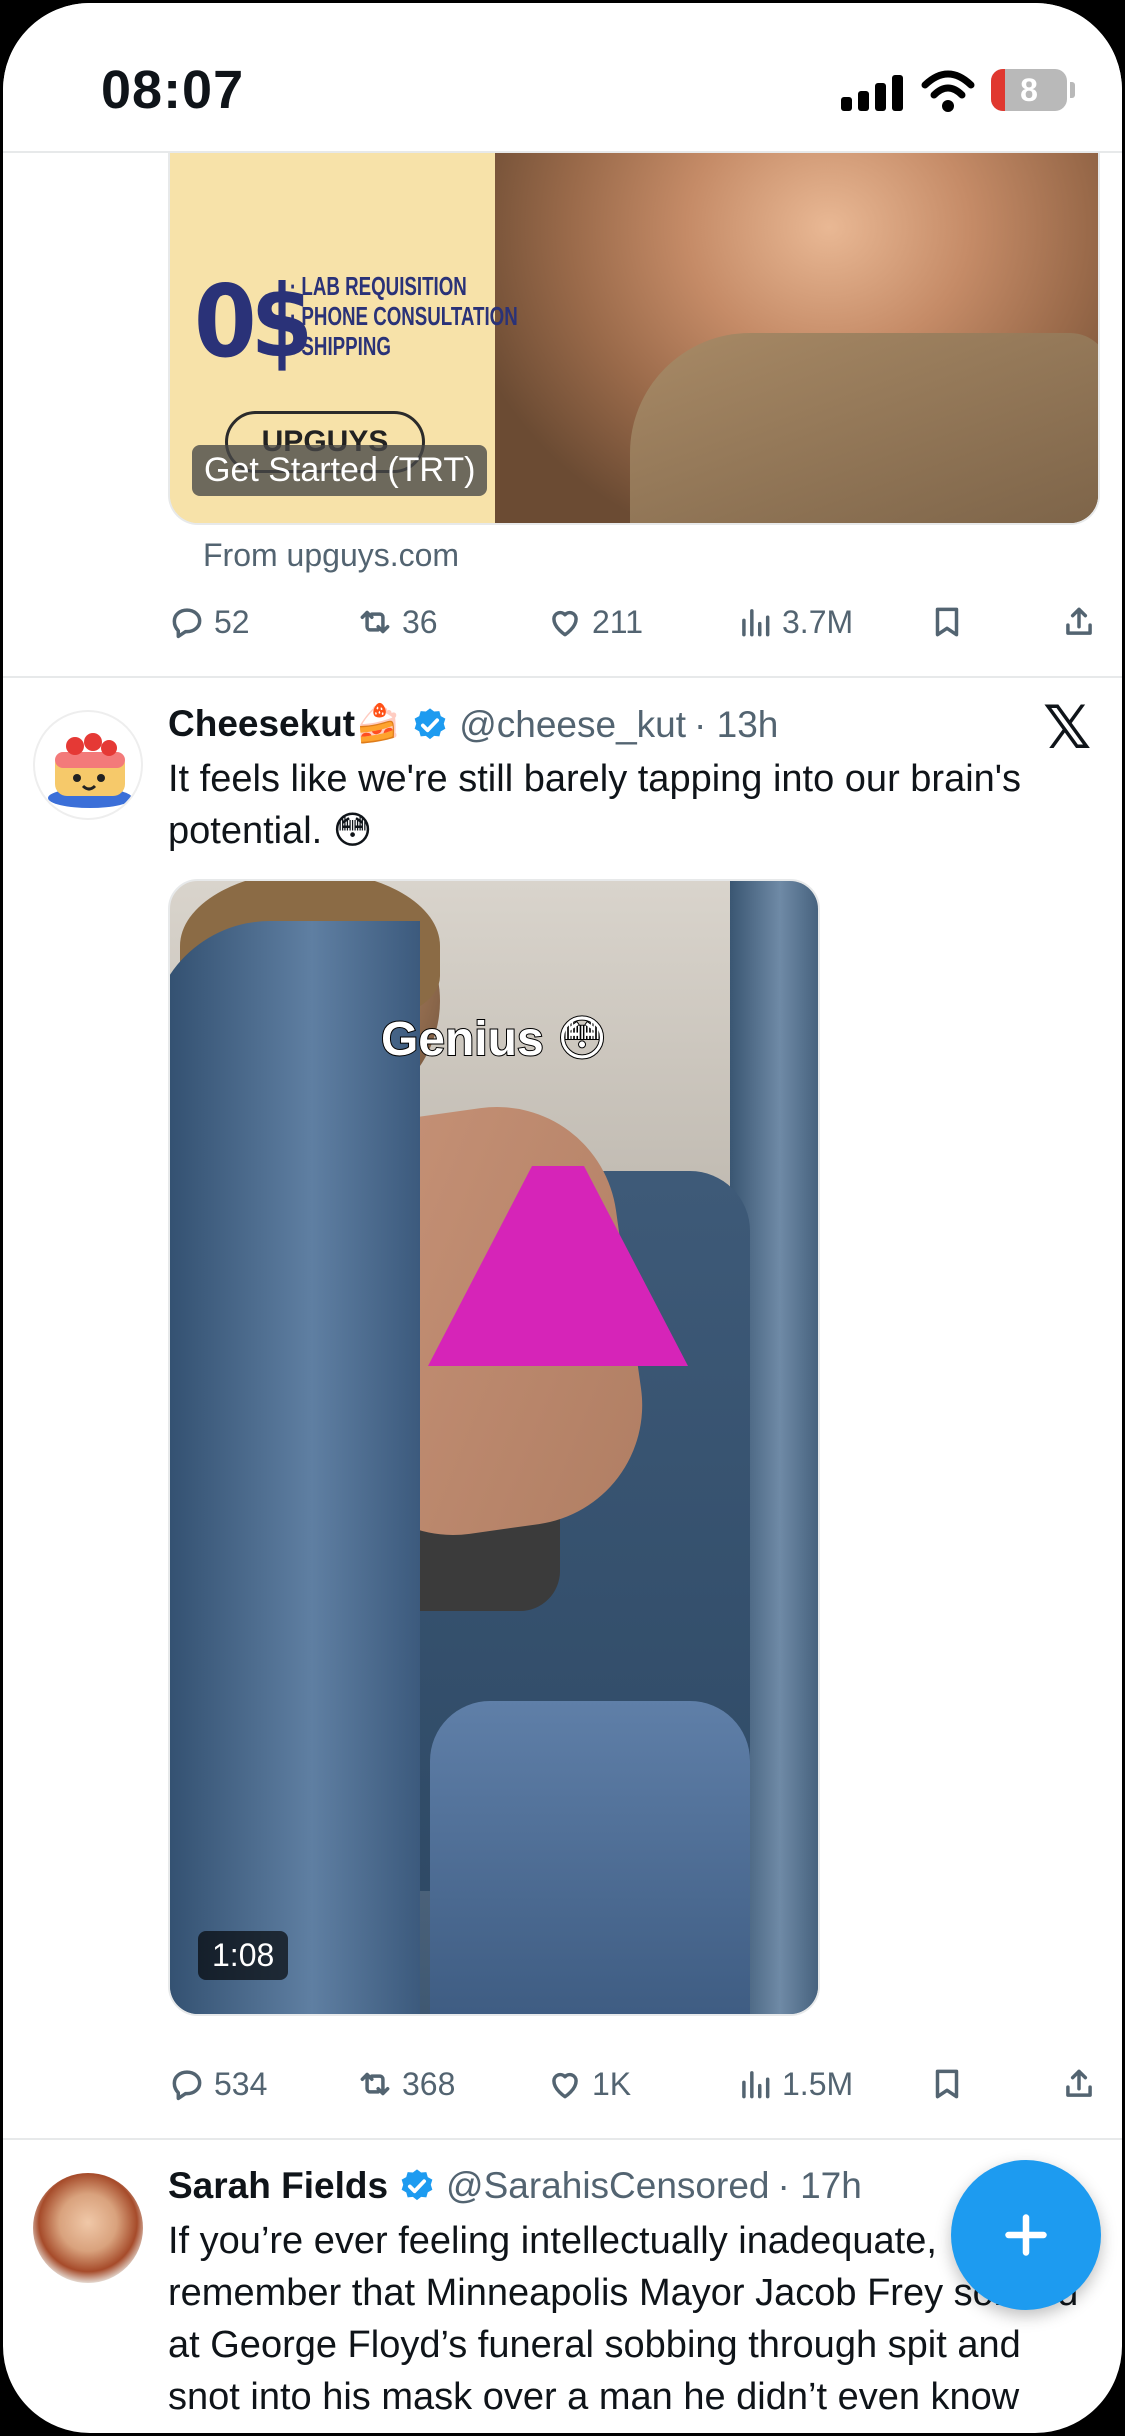  I want to click on signal-icon, so click(872, 92).